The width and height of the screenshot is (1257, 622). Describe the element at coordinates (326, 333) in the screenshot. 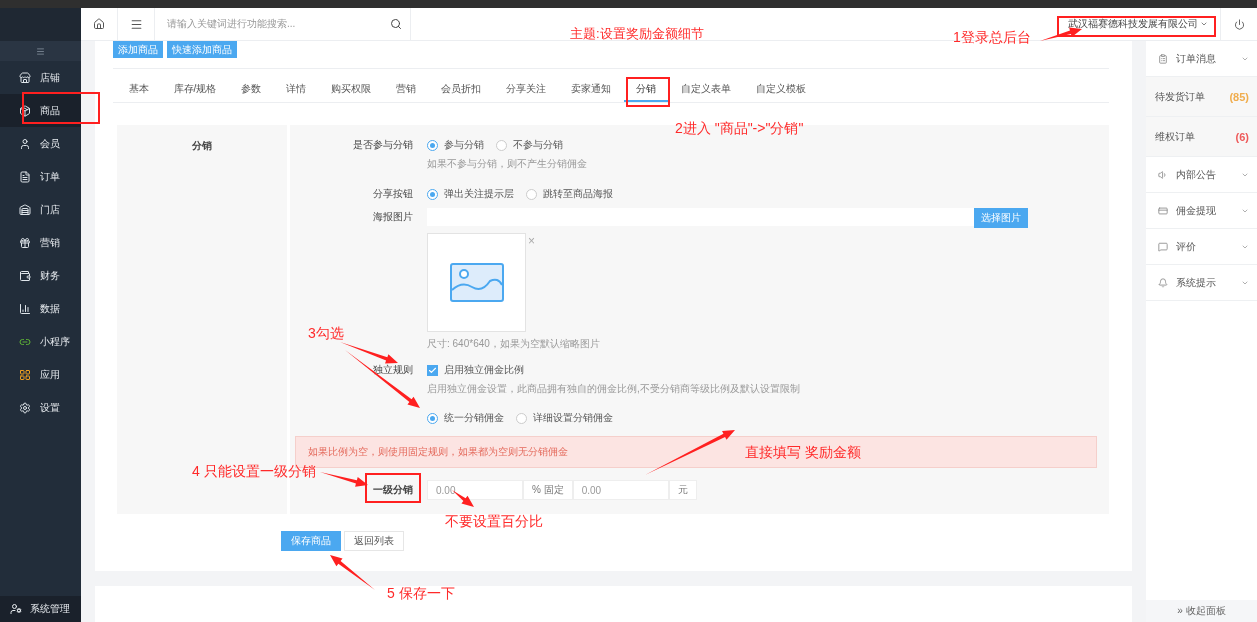

I see `annotation-note: 3勾选` at that location.